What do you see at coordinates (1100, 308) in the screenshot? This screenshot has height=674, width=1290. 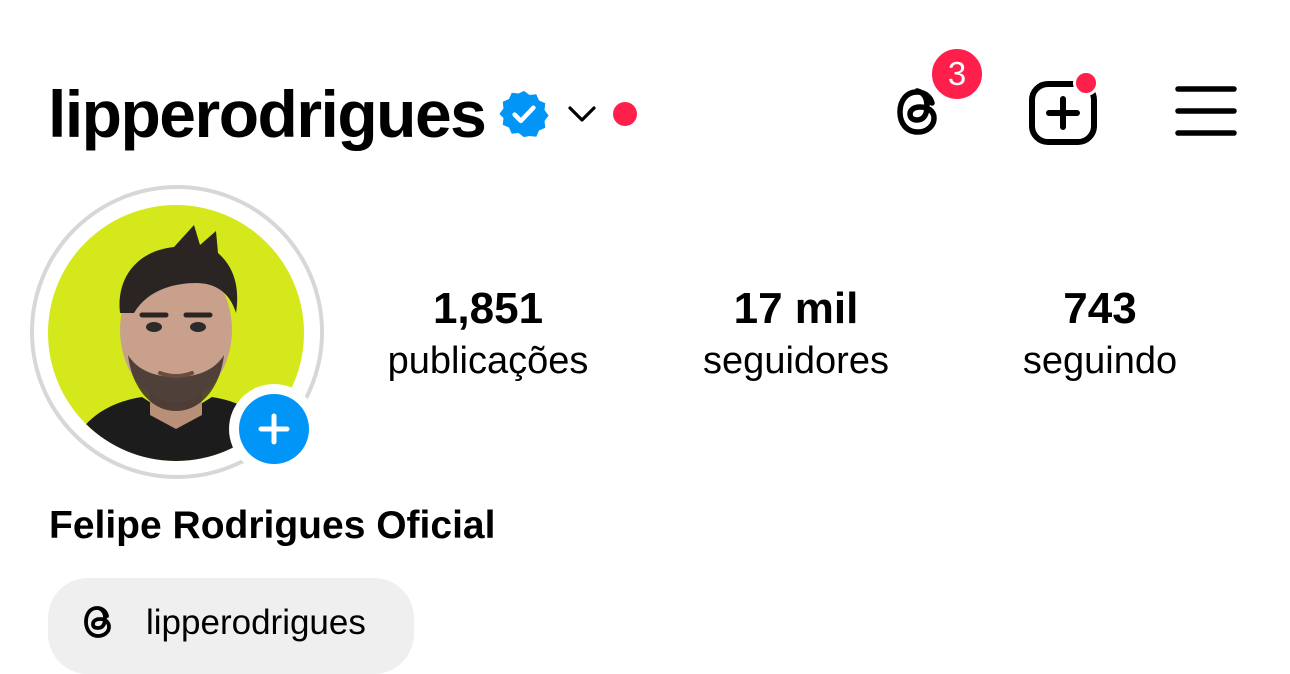 I see `stat-following-value: 743` at bounding box center [1100, 308].